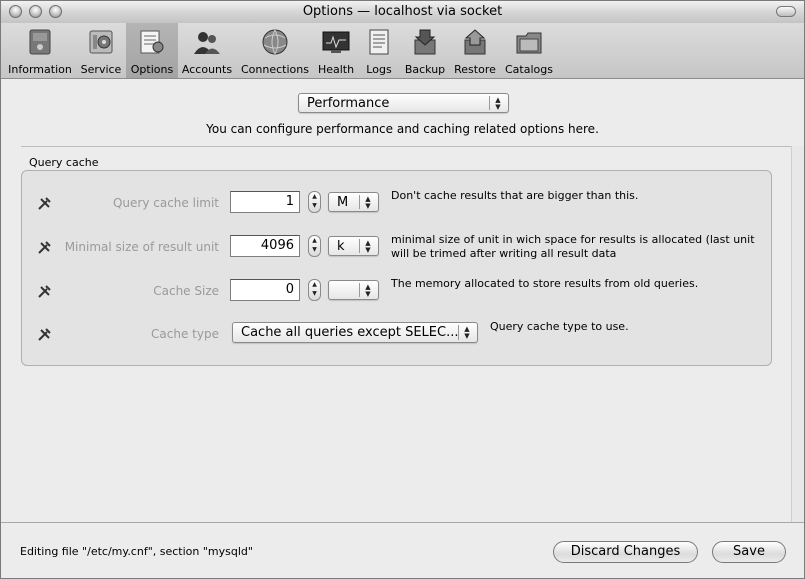 The height and width of the screenshot is (579, 805). I want to click on toolbar-item-label: Restore, so click(475, 69).